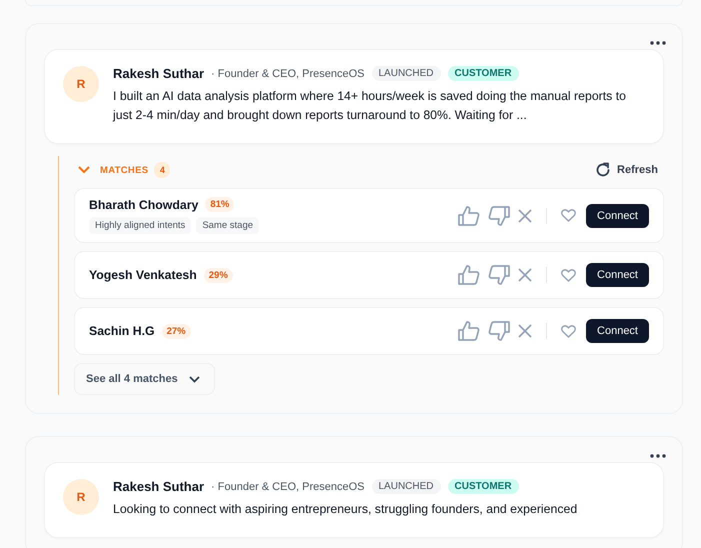 This screenshot has height=548, width=701. Describe the element at coordinates (228, 225) in the screenshot. I see `reason-chip: Same stage` at that location.